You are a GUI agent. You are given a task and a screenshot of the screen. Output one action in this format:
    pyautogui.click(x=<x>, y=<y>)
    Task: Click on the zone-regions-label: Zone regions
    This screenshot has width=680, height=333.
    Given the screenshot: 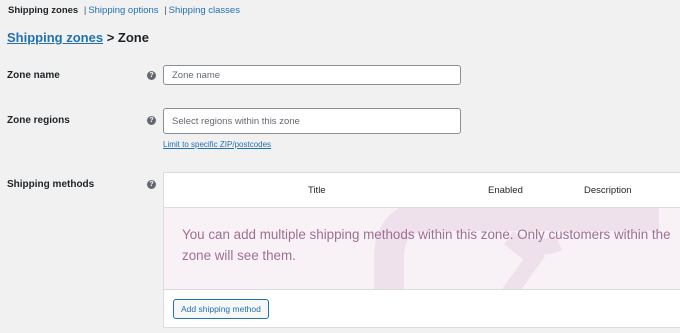 What is the action you would take?
    pyautogui.click(x=38, y=120)
    